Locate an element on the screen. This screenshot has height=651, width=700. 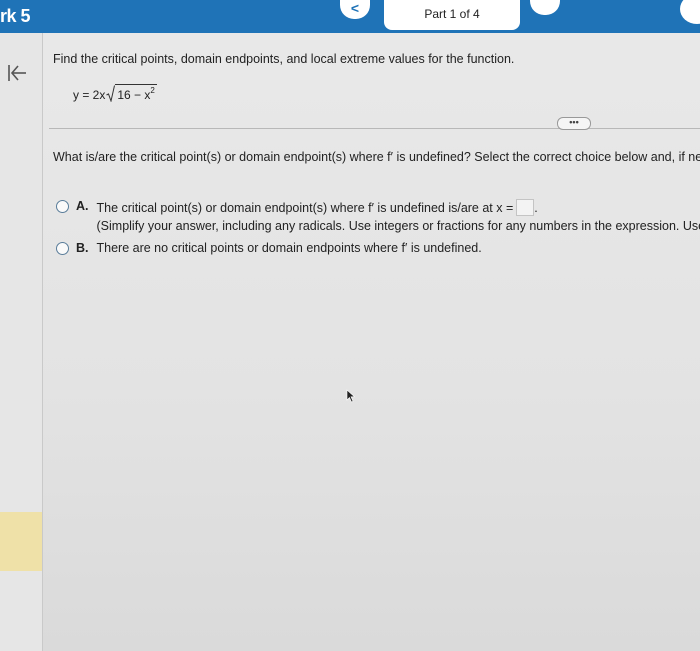
period: . is located at coordinates (536, 208).